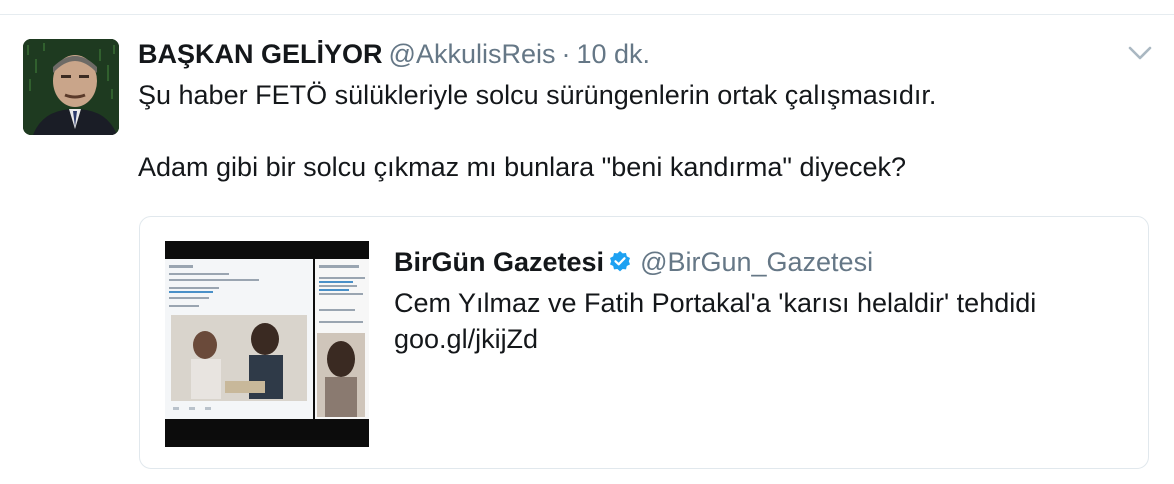  I want to click on timestamp: 10 dk., so click(613, 54).